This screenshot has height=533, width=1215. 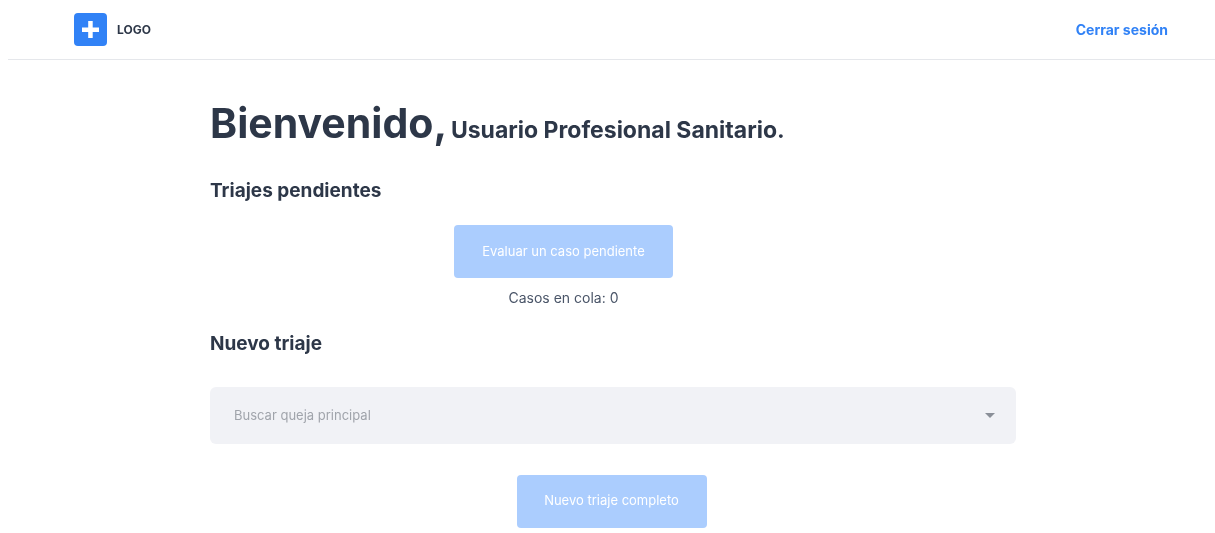 I want to click on logout-link: Cerrar sesión, so click(x=1121, y=29).